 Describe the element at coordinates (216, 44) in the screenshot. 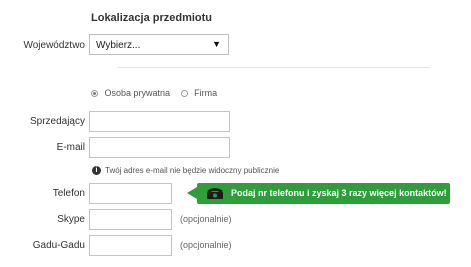

I see `dropdown-arrow-icon: ▼` at that location.